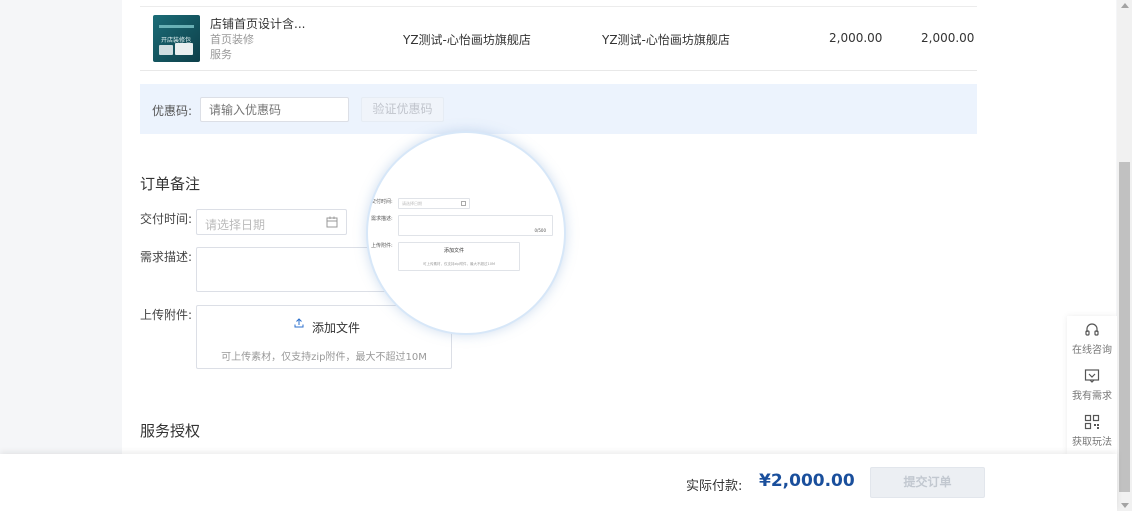  I want to click on mag-date-placeholder: 请选择日期, so click(412, 203).